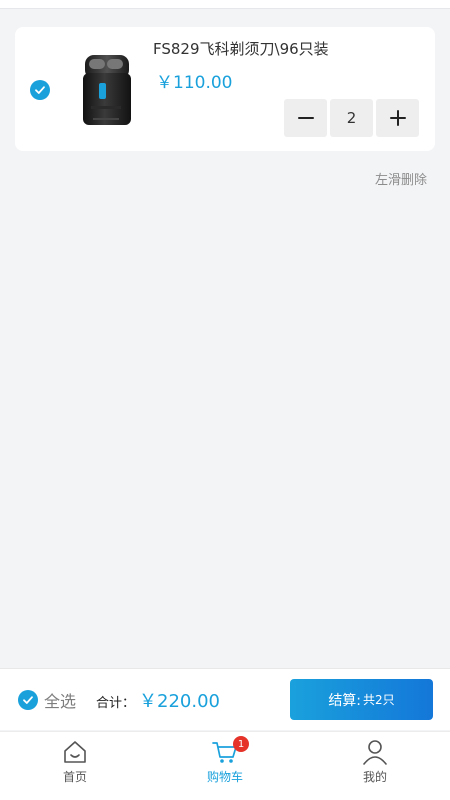 Image resolution: width=450 pixels, height=800 pixels. What do you see at coordinates (75, 752) in the screenshot?
I see `home-icon` at bounding box center [75, 752].